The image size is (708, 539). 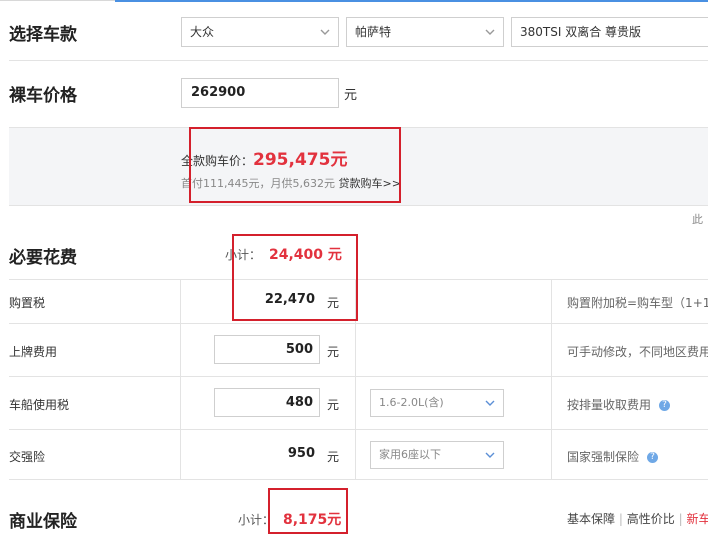 What do you see at coordinates (651, 519) in the screenshot?
I see `plan-value: 高性价比` at bounding box center [651, 519].